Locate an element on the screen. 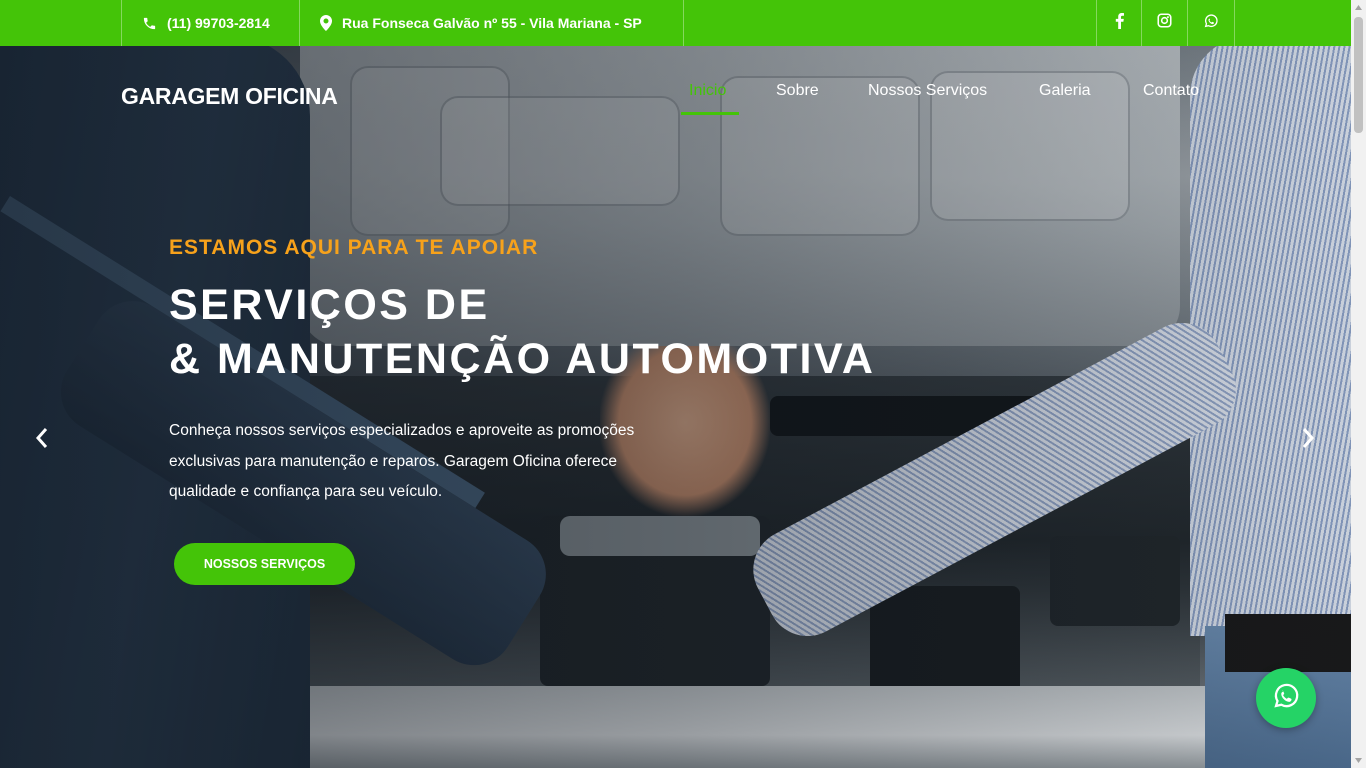 This screenshot has height=768, width=1366. nav-item-galeria: Galeria is located at coordinates (1065, 91).